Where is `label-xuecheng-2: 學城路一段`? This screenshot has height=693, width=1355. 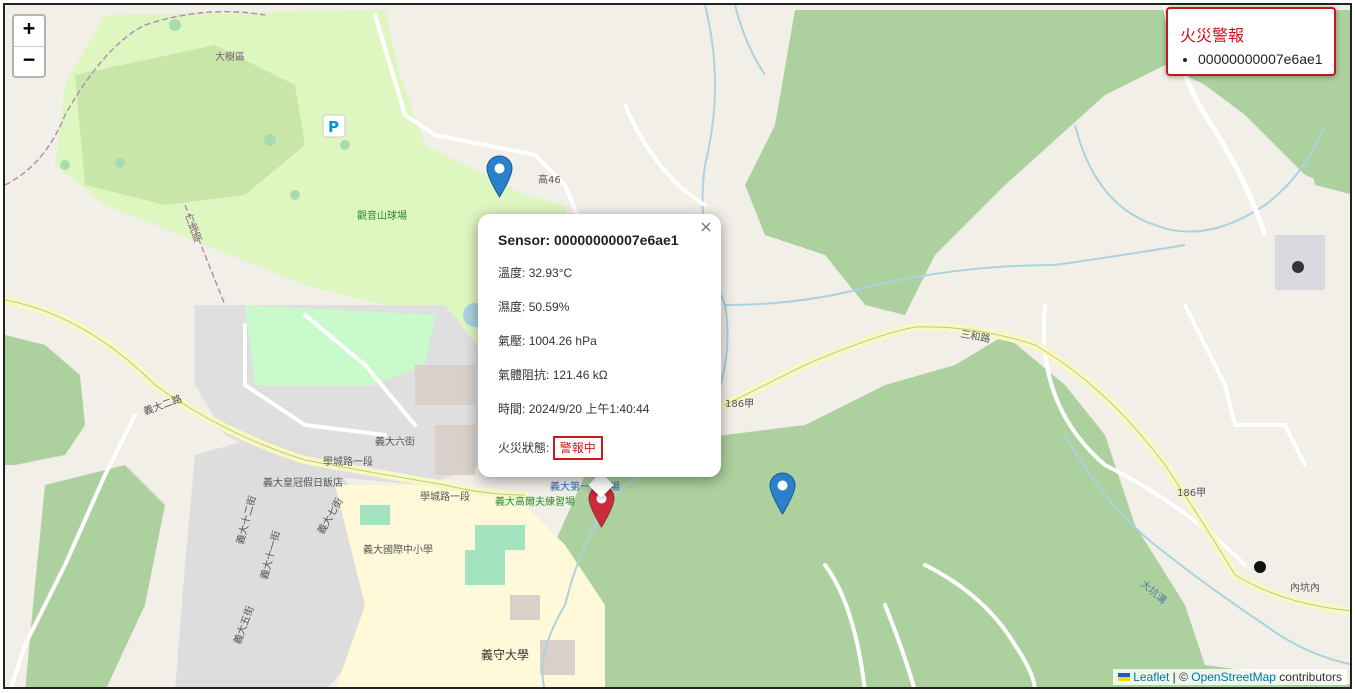
label-xuecheng-2: 學城路一段 is located at coordinates (445, 496).